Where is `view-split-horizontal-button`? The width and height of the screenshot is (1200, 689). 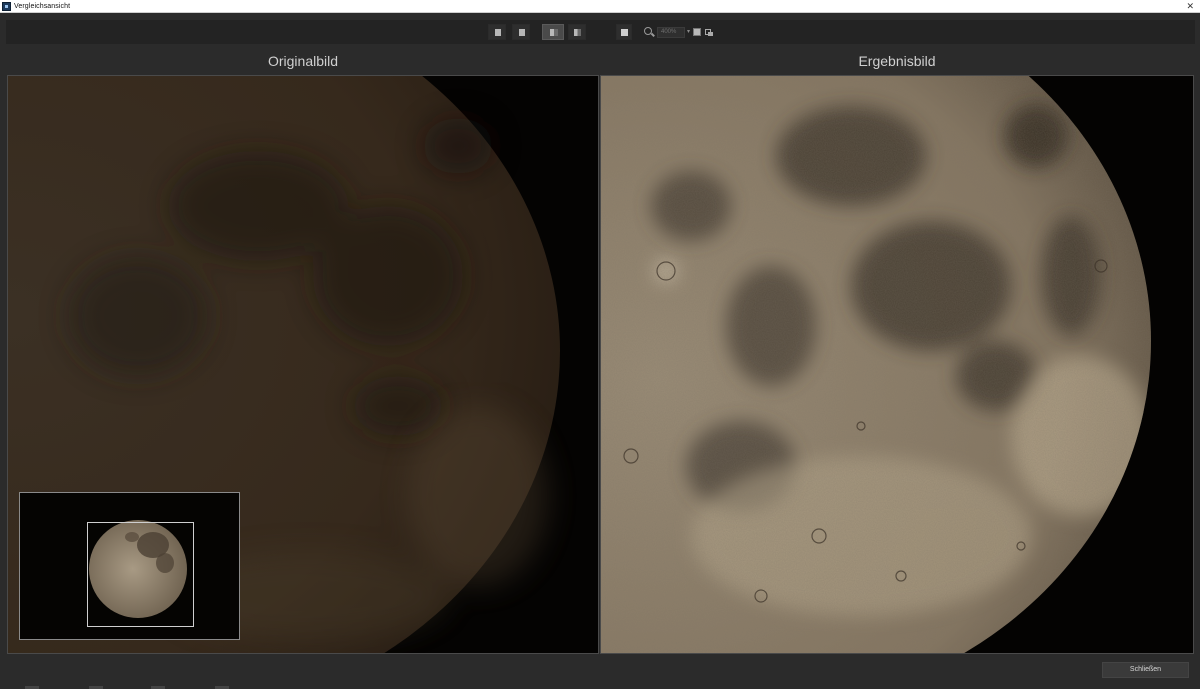 view-split-horizontal-button is located at coordinates (577, 32).